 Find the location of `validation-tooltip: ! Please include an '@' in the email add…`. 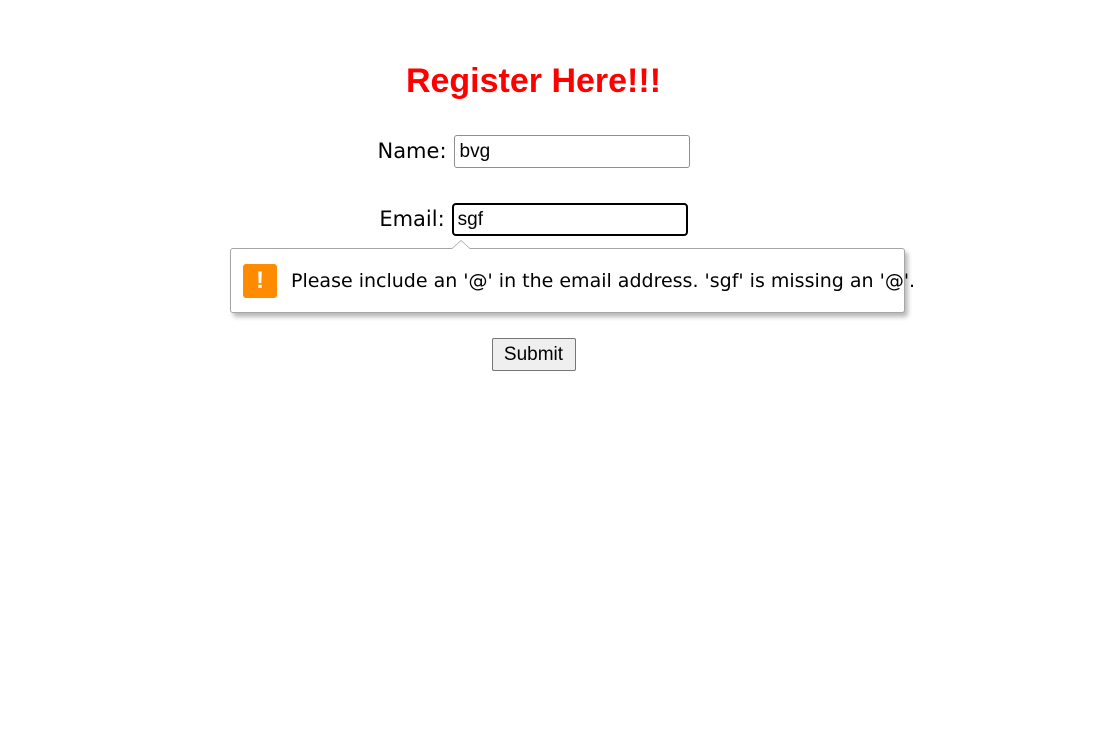

validation-tooltip: ! Please include an '@' in the email add… is located at coordinates (572, 276).